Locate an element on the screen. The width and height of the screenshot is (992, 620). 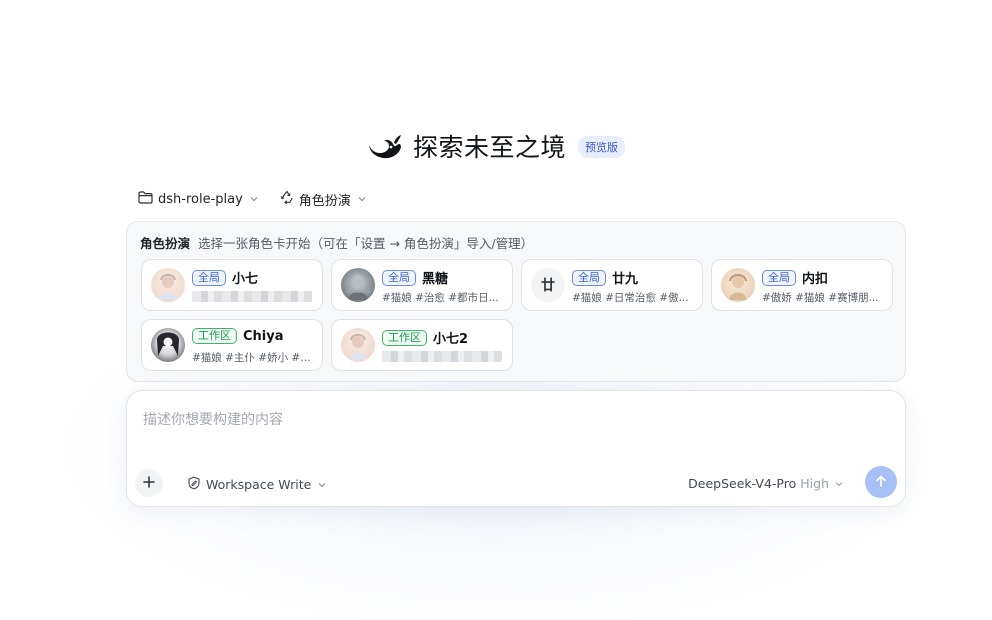
role-panel-header: 角色扮演 选择一张角色卡开始（可在「设置 → 角色扮演」导入/管理） is located at coordinates (336, 242).